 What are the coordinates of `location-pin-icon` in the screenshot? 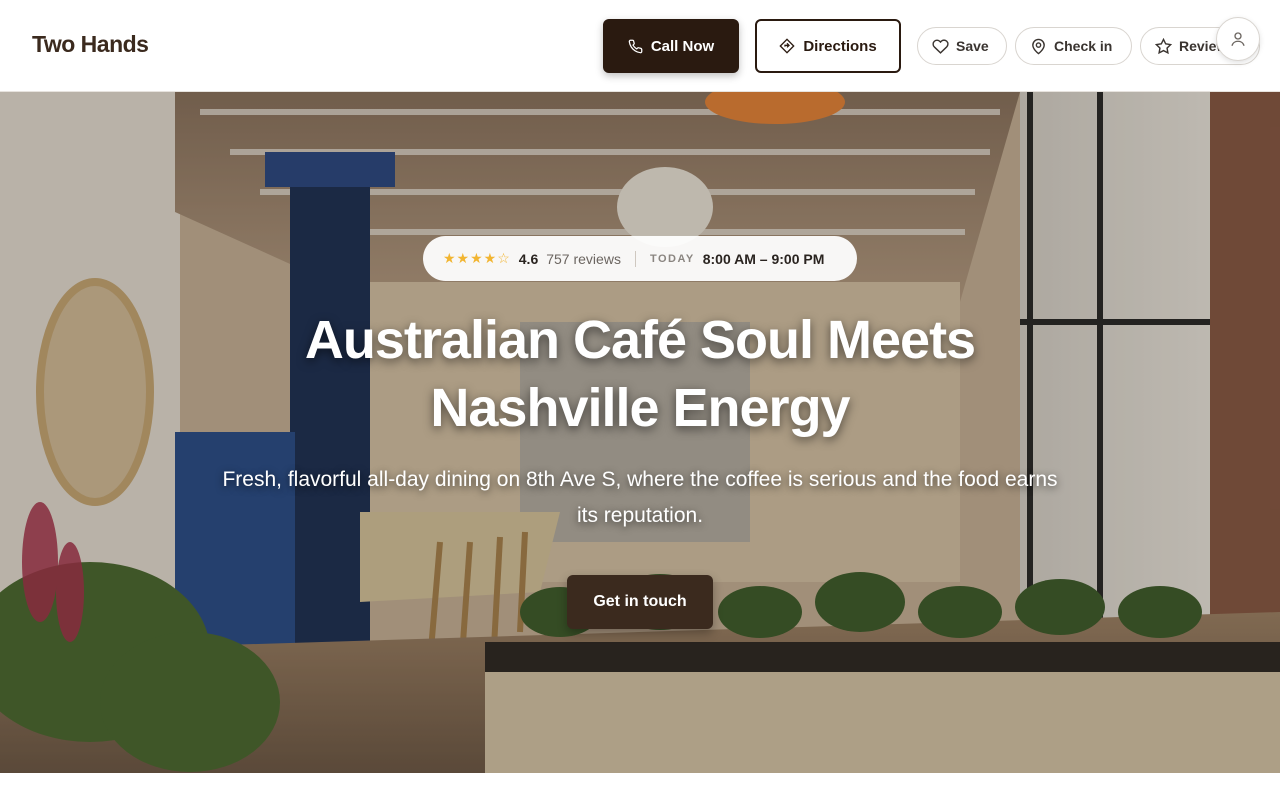 It's located at (1038, 46).